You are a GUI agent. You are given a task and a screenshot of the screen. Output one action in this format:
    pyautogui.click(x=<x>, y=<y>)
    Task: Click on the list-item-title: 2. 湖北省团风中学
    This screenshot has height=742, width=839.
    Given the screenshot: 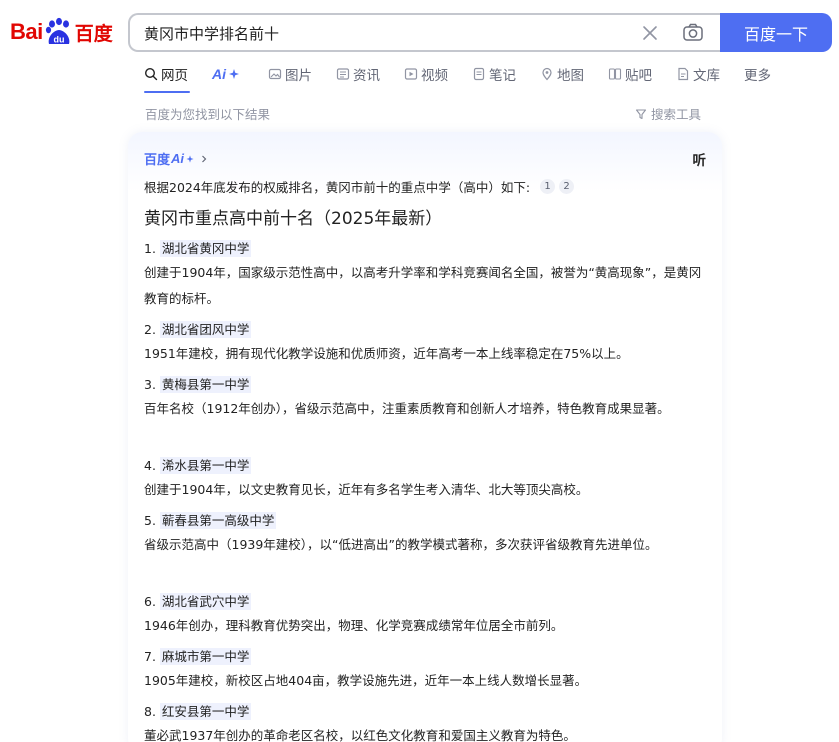 What is the action you would take?
    pyautogui.click(x=198, y=328)
    